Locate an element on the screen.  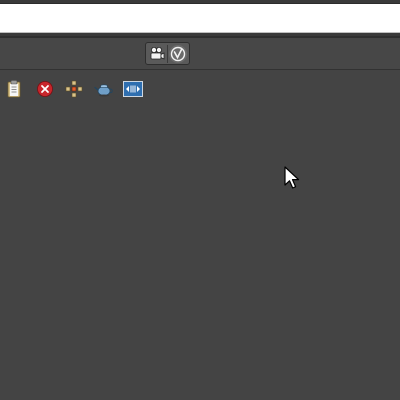
mode-bar is located at coordinates (200, 54).